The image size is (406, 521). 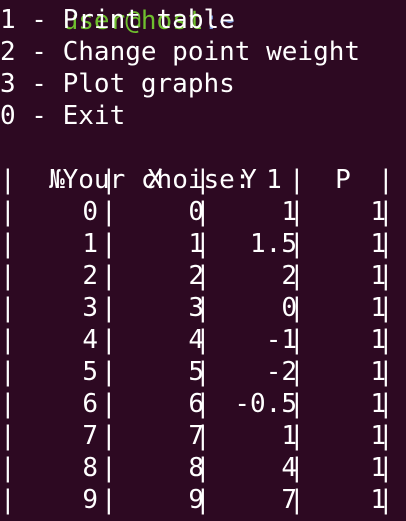 What do you see at coordinates (196, 404) in the screenshot?
I see `cell-x: 6` at bounding box center [196, 404].